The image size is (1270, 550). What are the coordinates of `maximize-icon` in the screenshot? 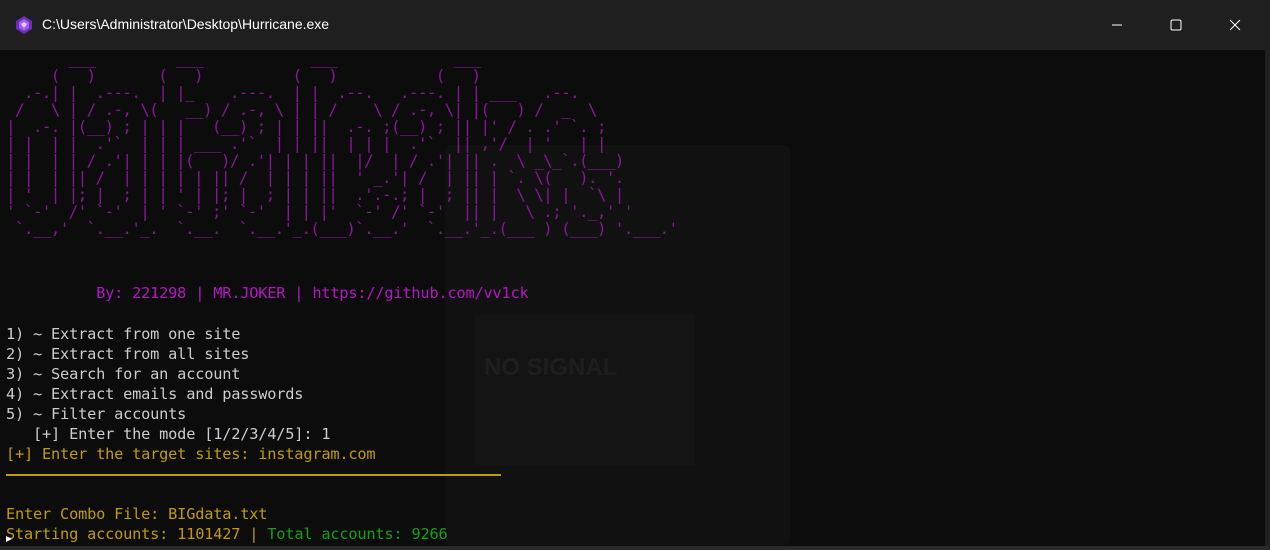 It's located at (1176, 25).